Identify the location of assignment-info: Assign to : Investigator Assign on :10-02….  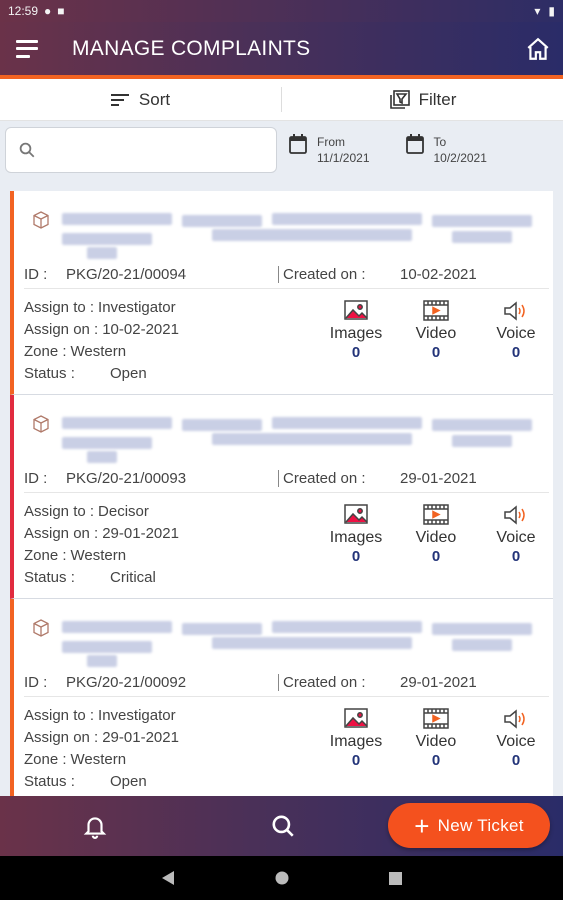
(101, 341).